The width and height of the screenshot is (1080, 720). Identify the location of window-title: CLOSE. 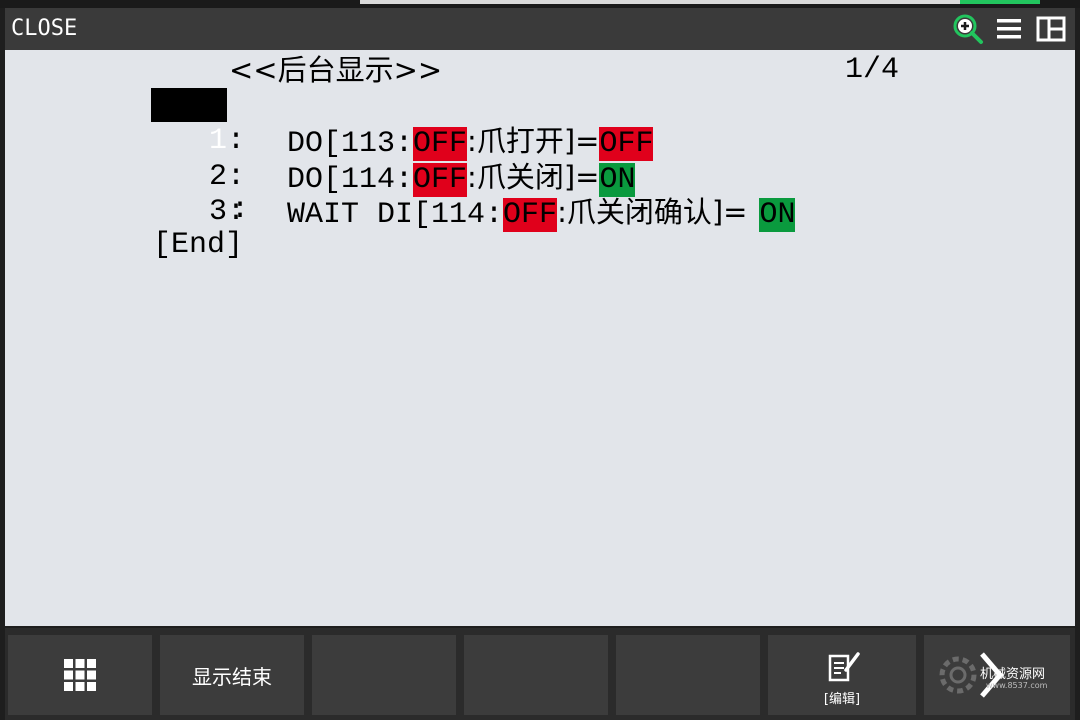
(44, 28).